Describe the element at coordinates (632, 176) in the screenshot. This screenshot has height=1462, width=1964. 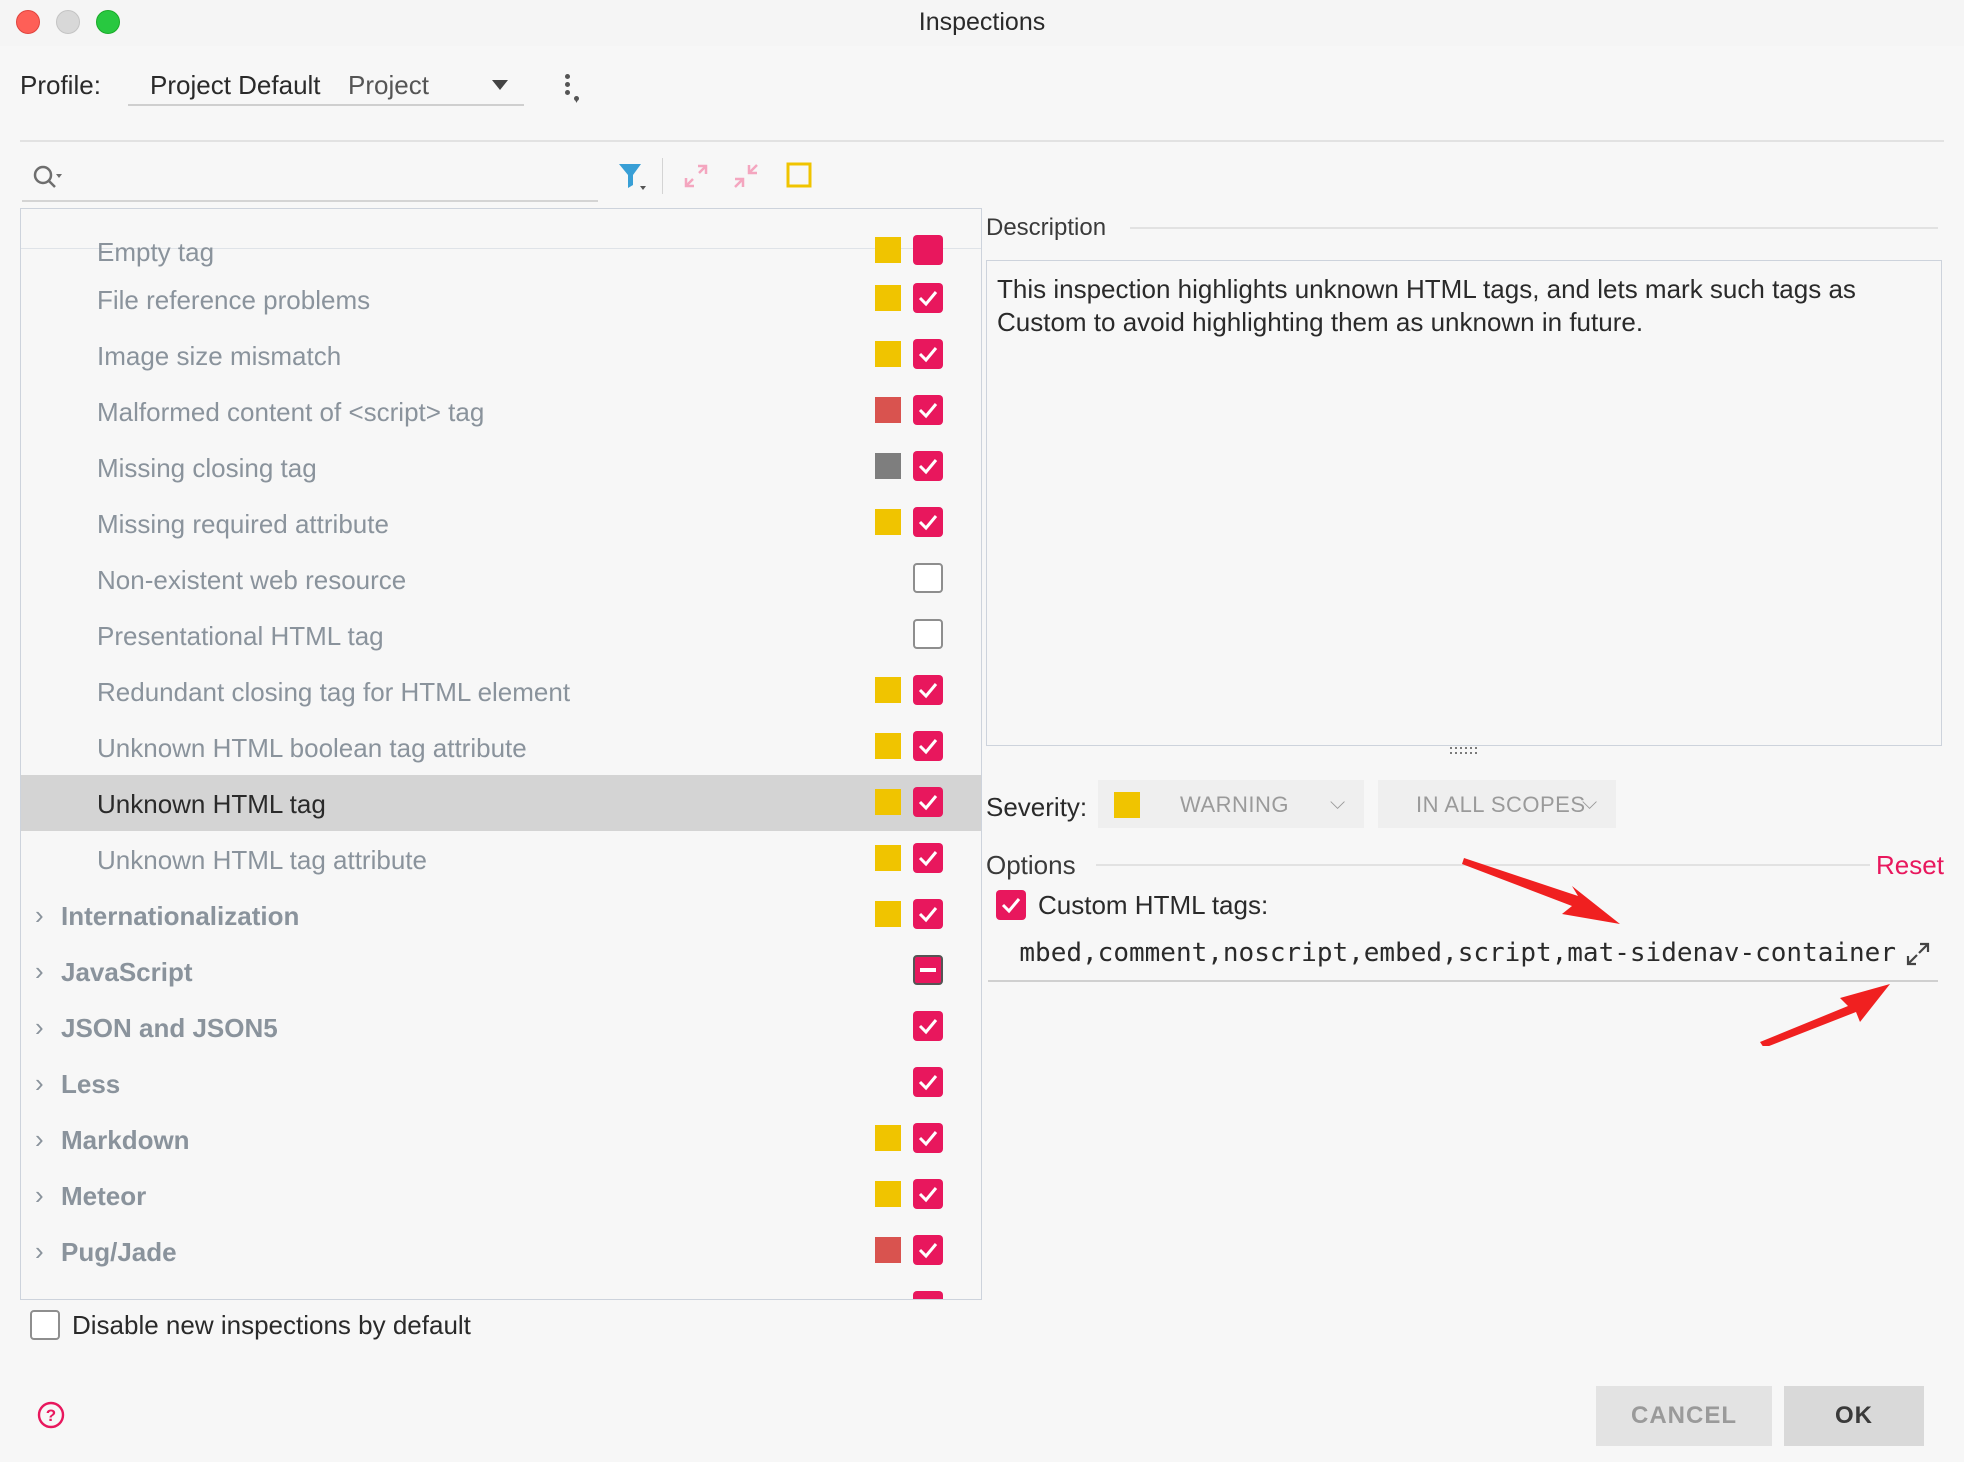
I see `filter-icon` at that location.